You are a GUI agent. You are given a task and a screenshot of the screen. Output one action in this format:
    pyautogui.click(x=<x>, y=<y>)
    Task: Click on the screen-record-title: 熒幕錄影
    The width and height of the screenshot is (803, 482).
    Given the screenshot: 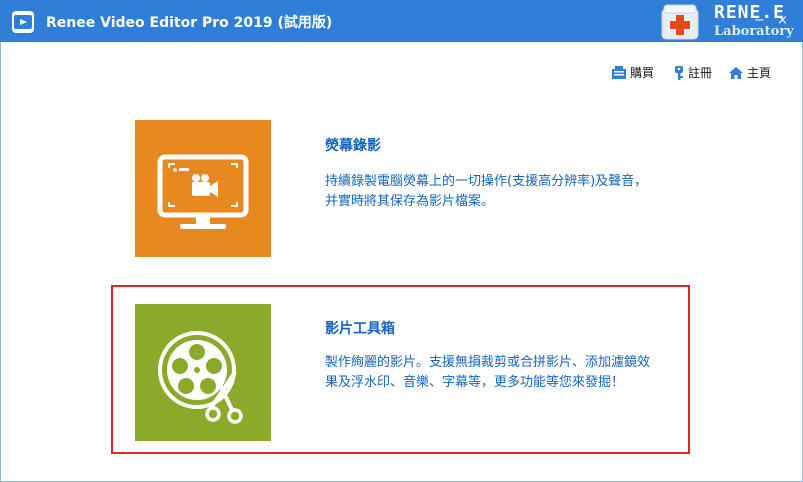 What is the action you would take?
    pyautogui.click(x=353, y=145)
    